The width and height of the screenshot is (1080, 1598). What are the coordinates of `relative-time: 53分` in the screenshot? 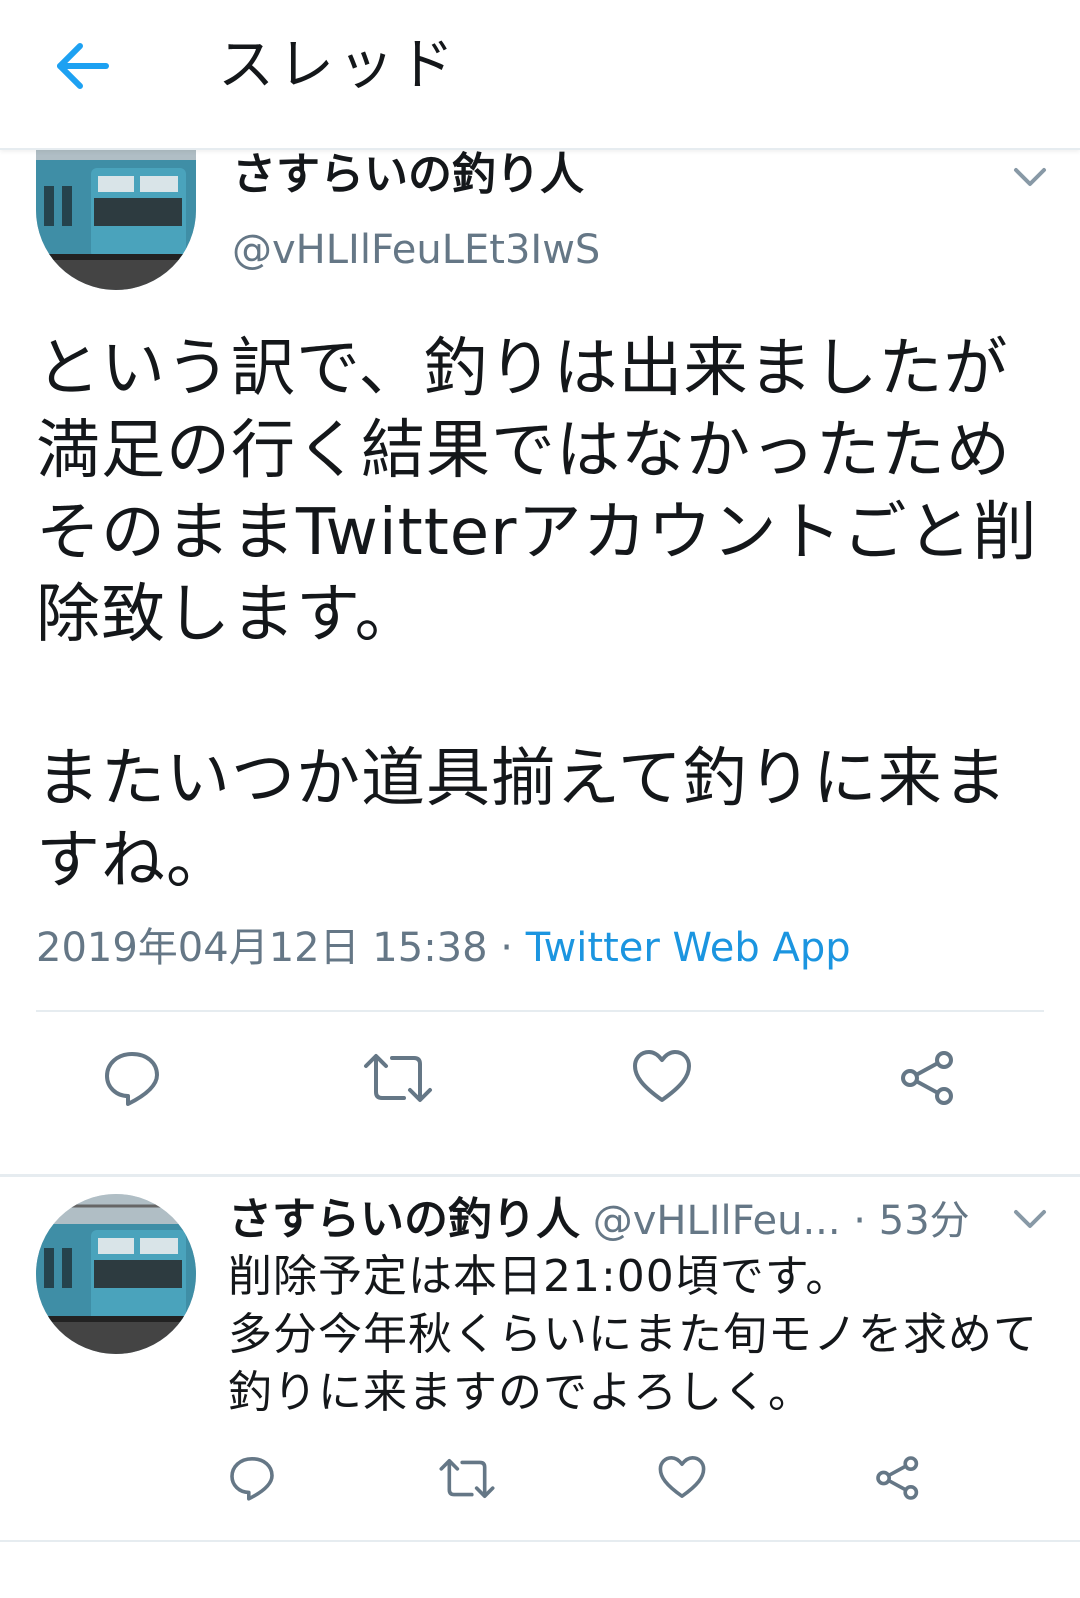 It's located at (924, 1221).